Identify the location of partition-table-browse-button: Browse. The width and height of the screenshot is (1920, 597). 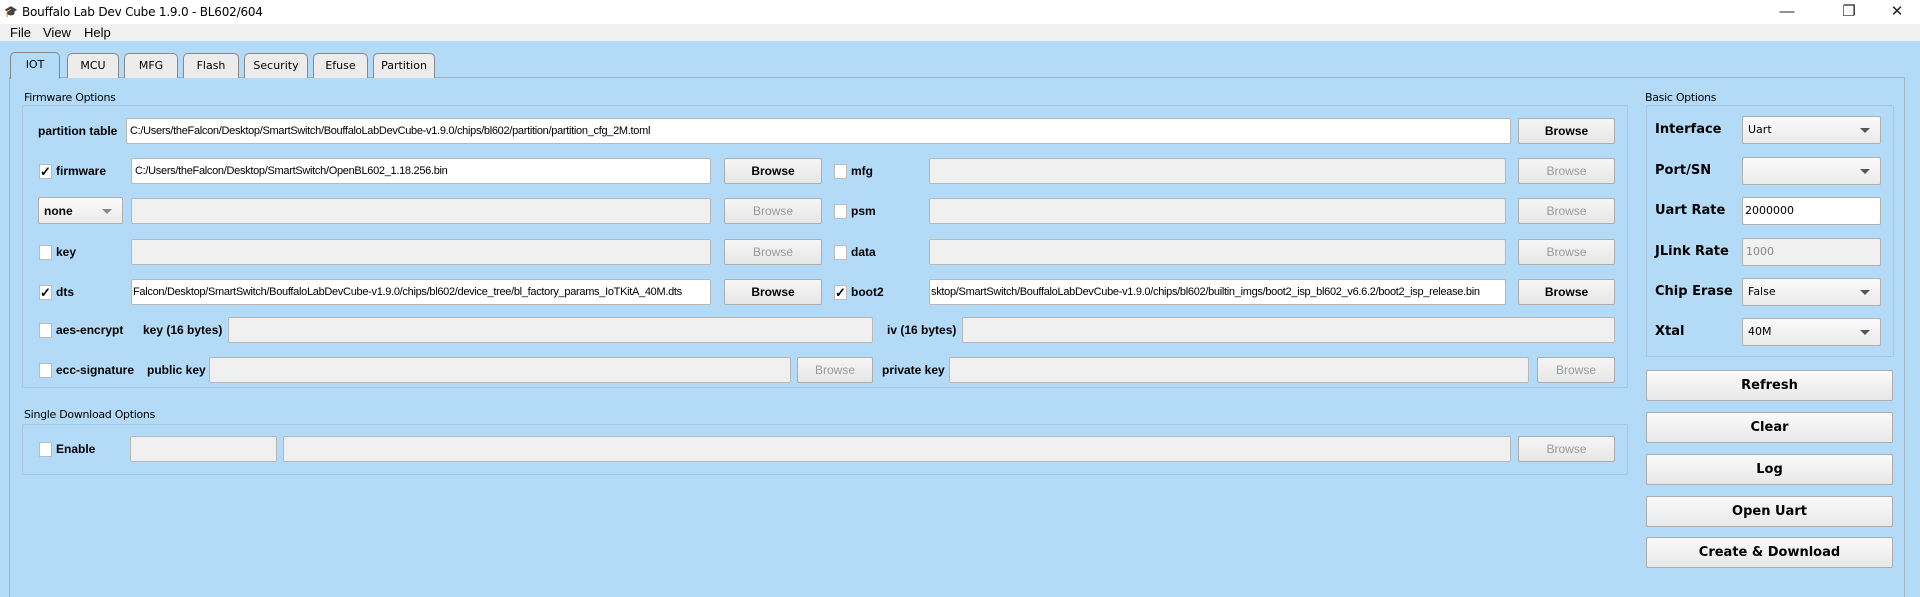
(1566, 131).